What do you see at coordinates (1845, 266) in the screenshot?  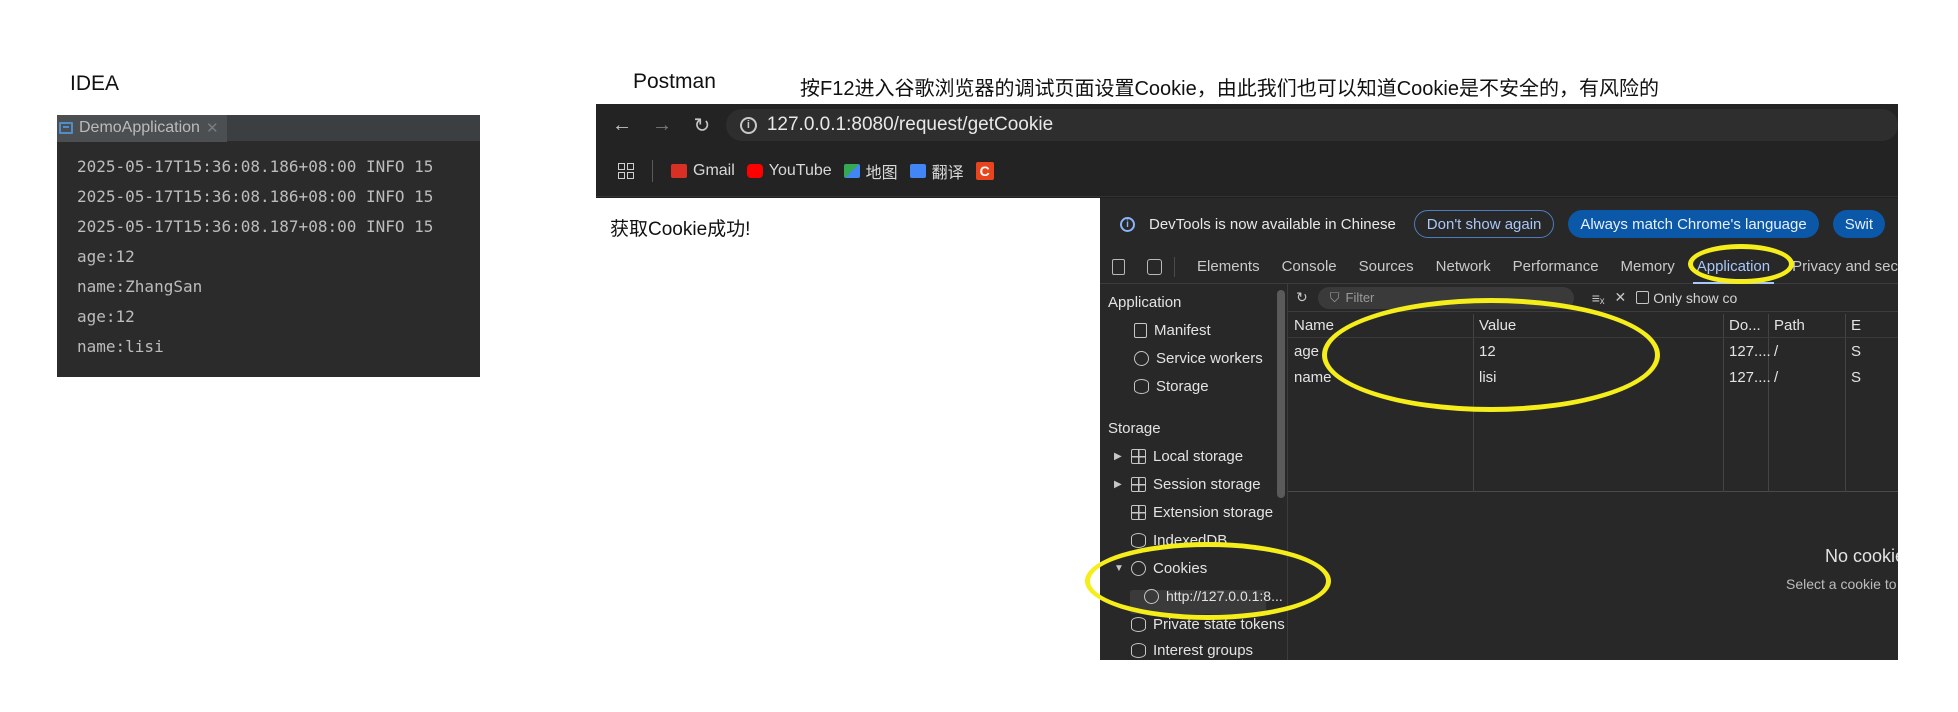 I see `tab-privacy-and-security: Privacy and sec` at bounding box center [1845, 266].